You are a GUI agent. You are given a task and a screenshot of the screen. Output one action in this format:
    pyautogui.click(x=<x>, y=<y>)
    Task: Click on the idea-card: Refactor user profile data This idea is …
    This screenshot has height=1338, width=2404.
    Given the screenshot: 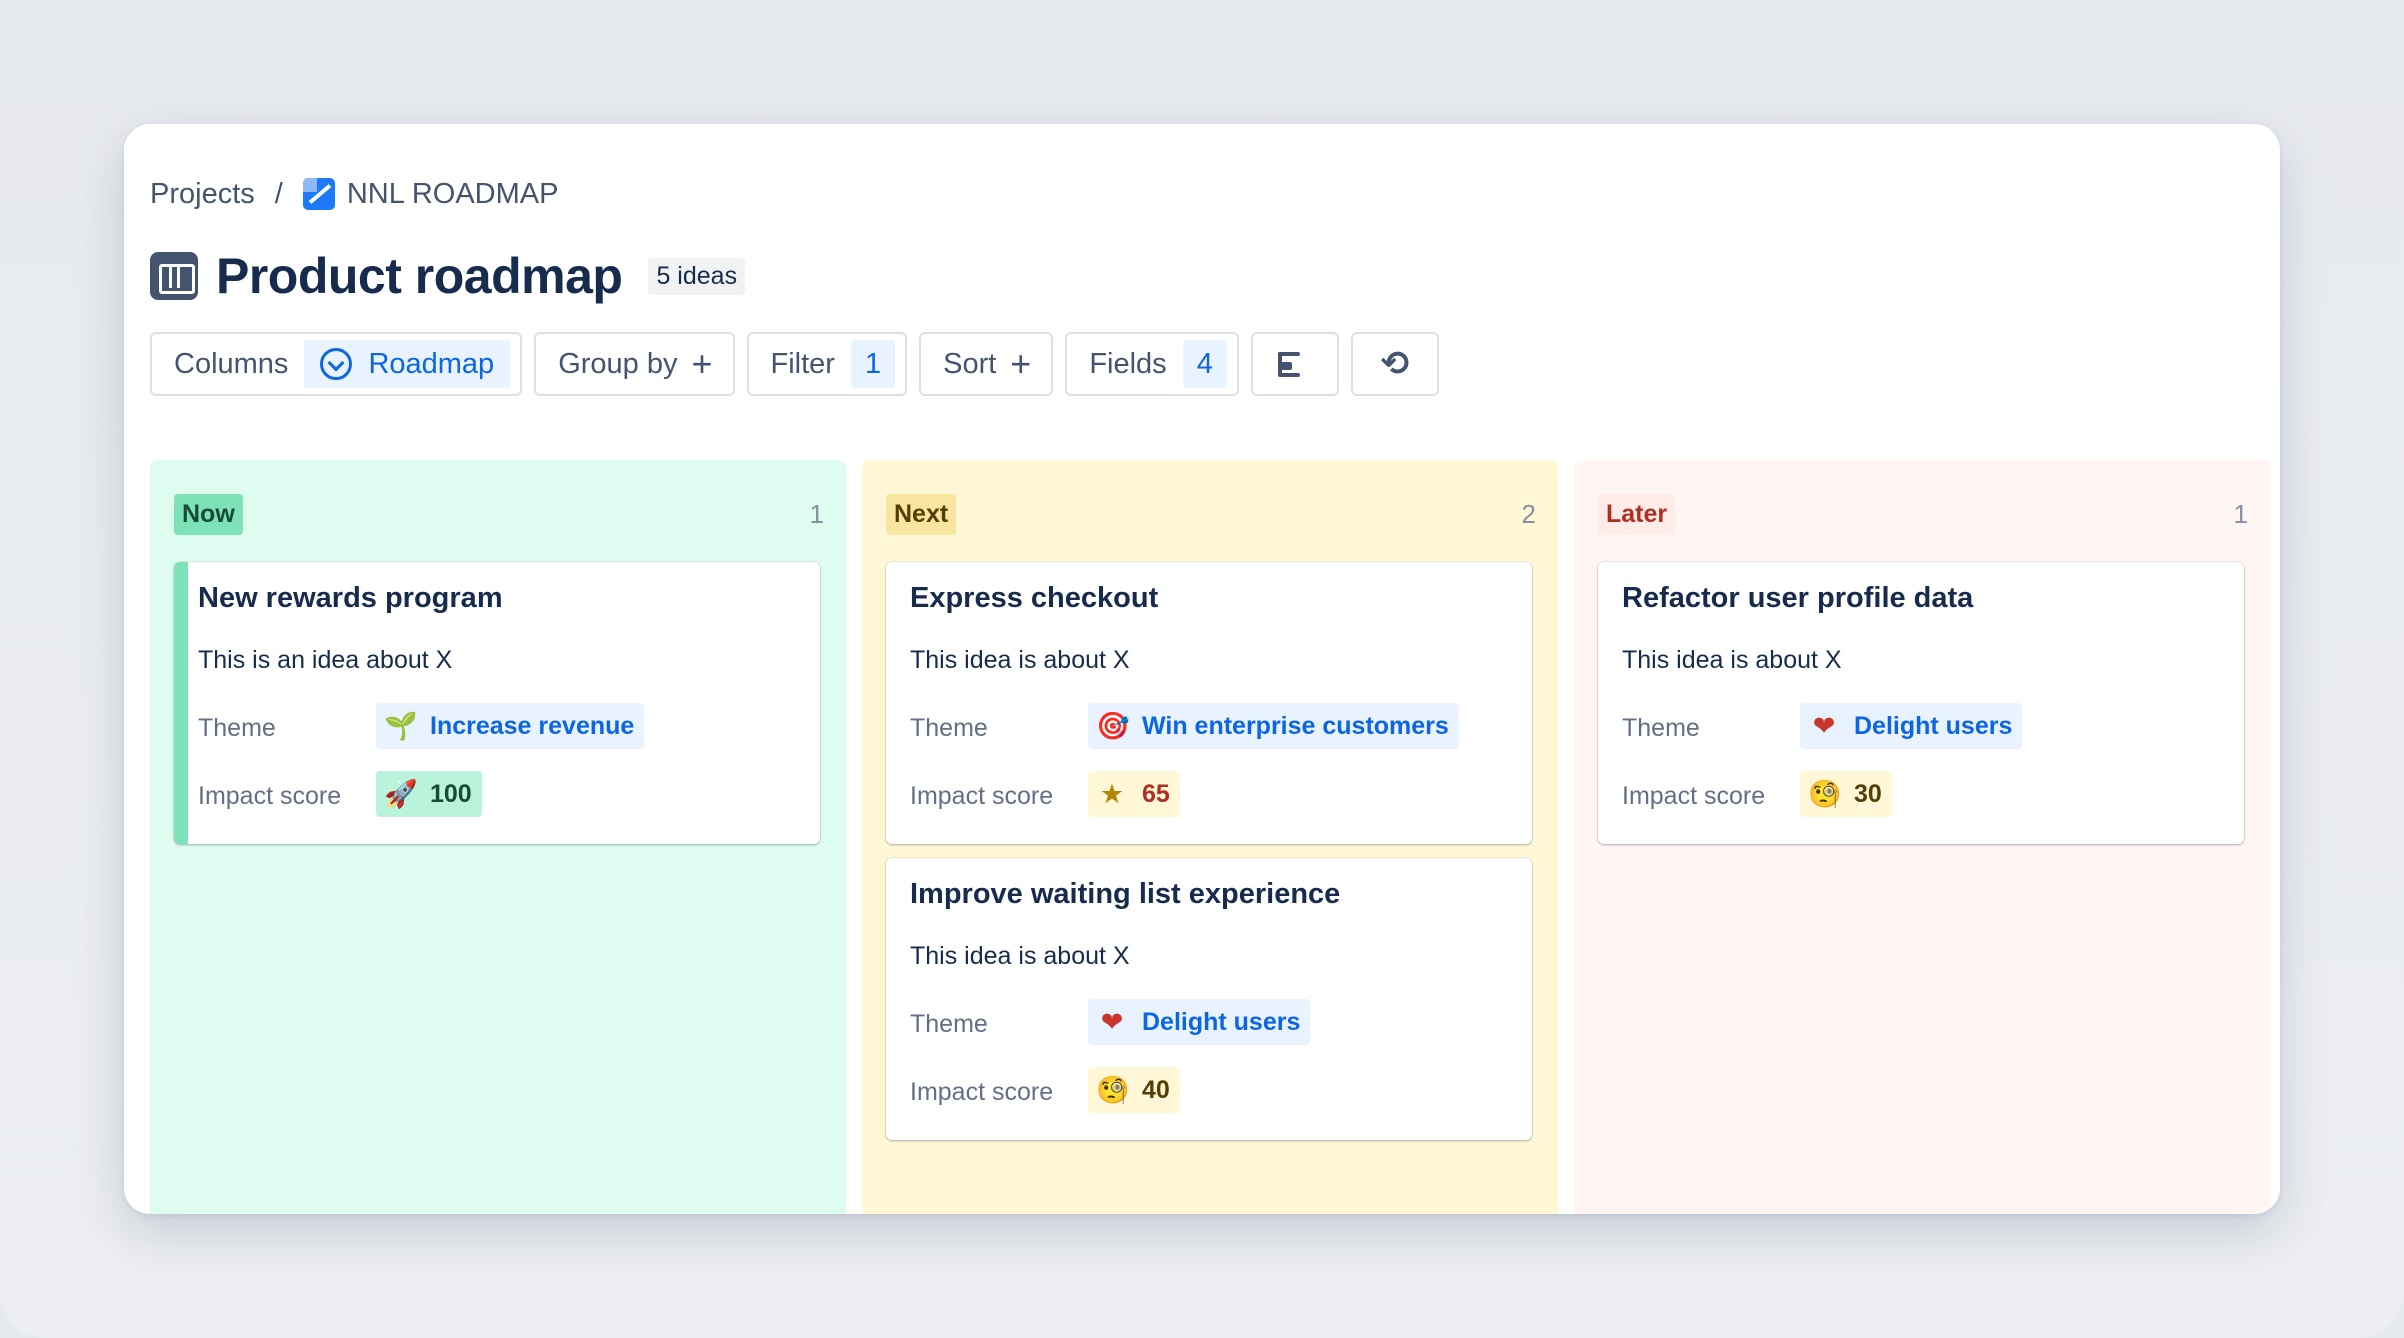 What is the action you would take?
    pyautogui.click(x=1921, y=703)
    